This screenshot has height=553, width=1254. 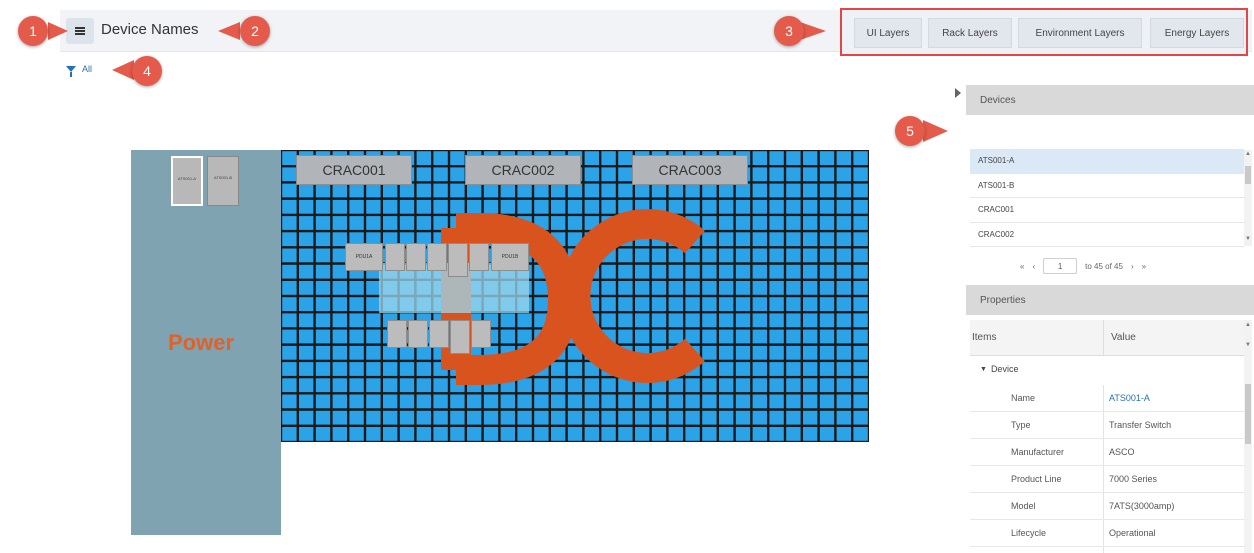 I want to click on property-row-lifecycle: Lifecycle Operational, so click(x=1107, y=533).